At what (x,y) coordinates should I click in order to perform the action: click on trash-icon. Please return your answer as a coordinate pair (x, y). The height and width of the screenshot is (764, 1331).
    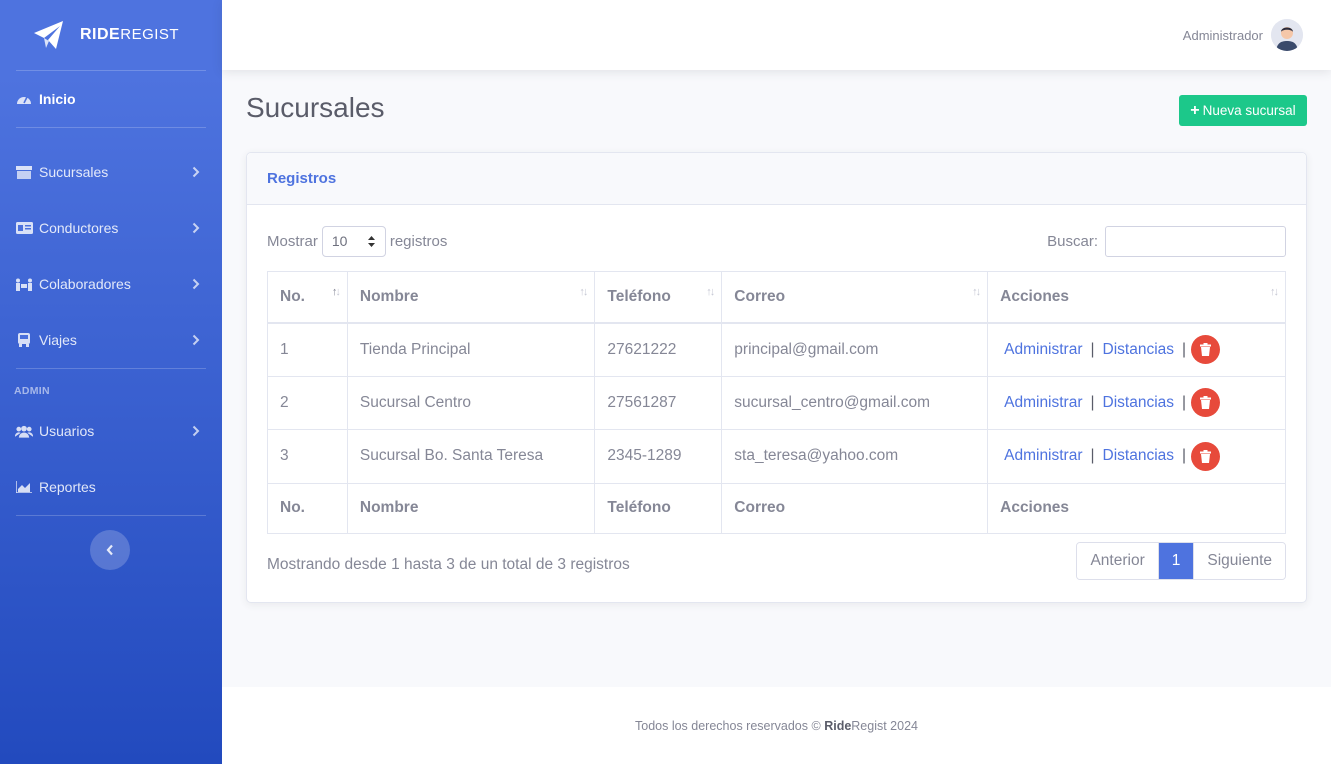
    Looking at the image, I should click on (1206, 403).